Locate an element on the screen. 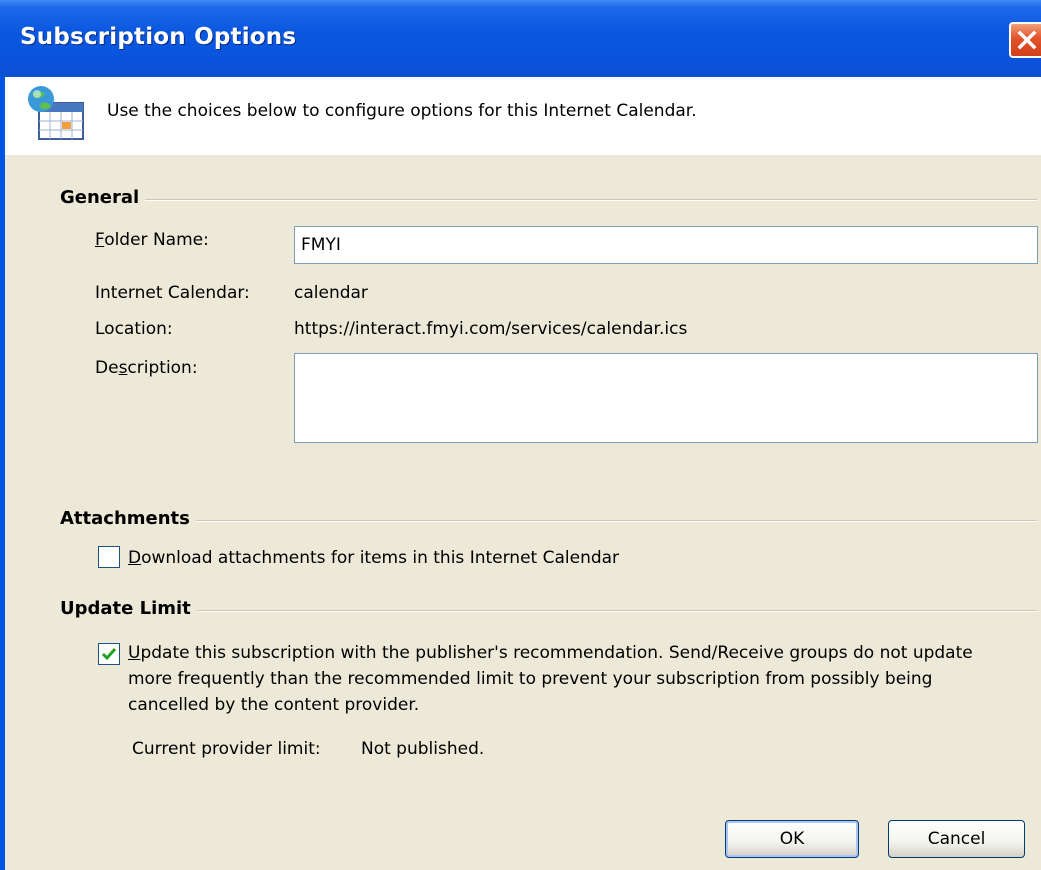 The height and width of the screenshot is (870, 1041). provider-limit-value: Not published. is located at coordinates (423, 749).